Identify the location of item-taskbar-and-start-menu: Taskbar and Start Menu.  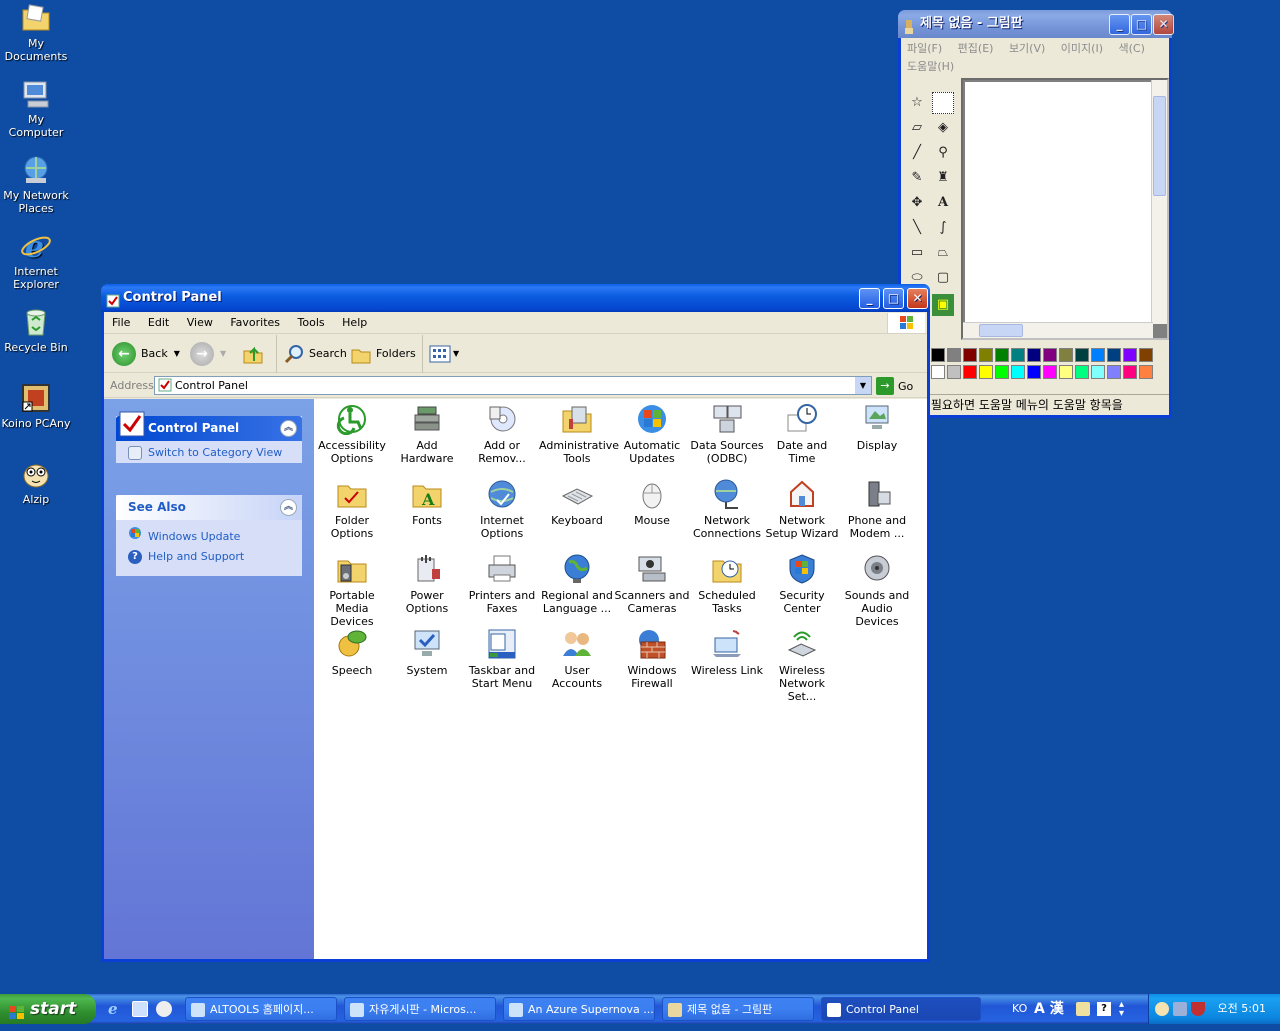
(502, 659).